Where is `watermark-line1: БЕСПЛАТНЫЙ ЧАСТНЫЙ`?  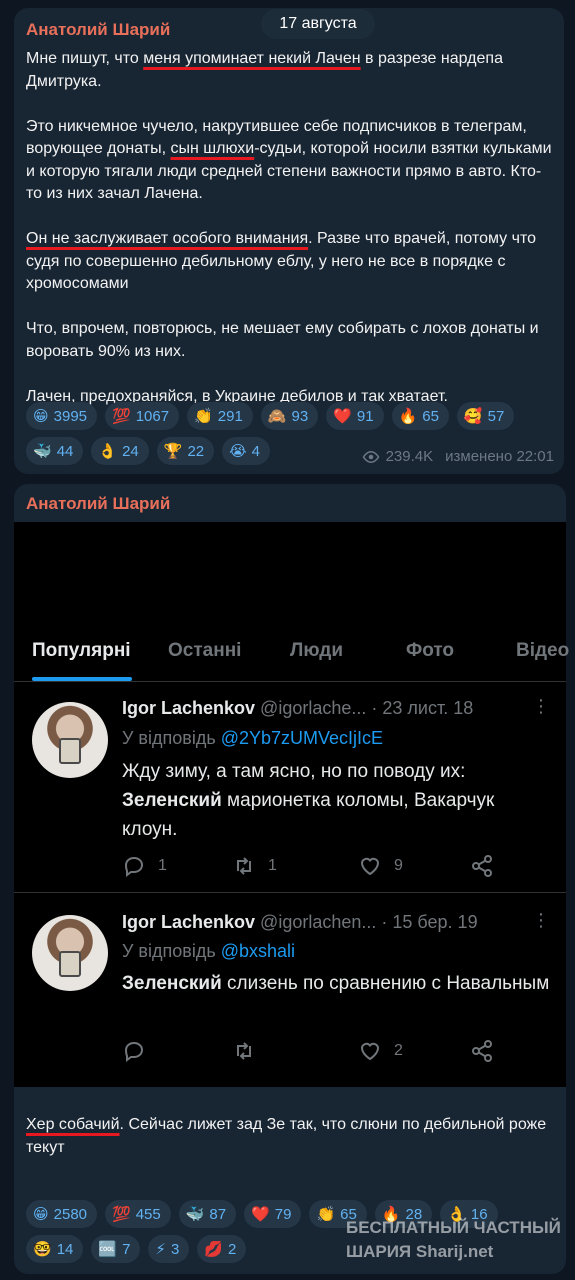
watermark-line1: БЕСПЛАТНЫЙ ЧАСТНЫЙ is located at coordinates (453, 1227).